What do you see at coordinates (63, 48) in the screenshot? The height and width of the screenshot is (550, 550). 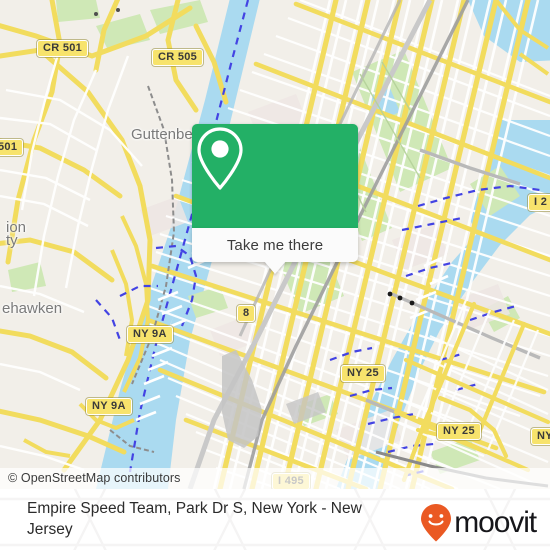 I see `road-shield: CR 501` at bounding box center [63, 48].